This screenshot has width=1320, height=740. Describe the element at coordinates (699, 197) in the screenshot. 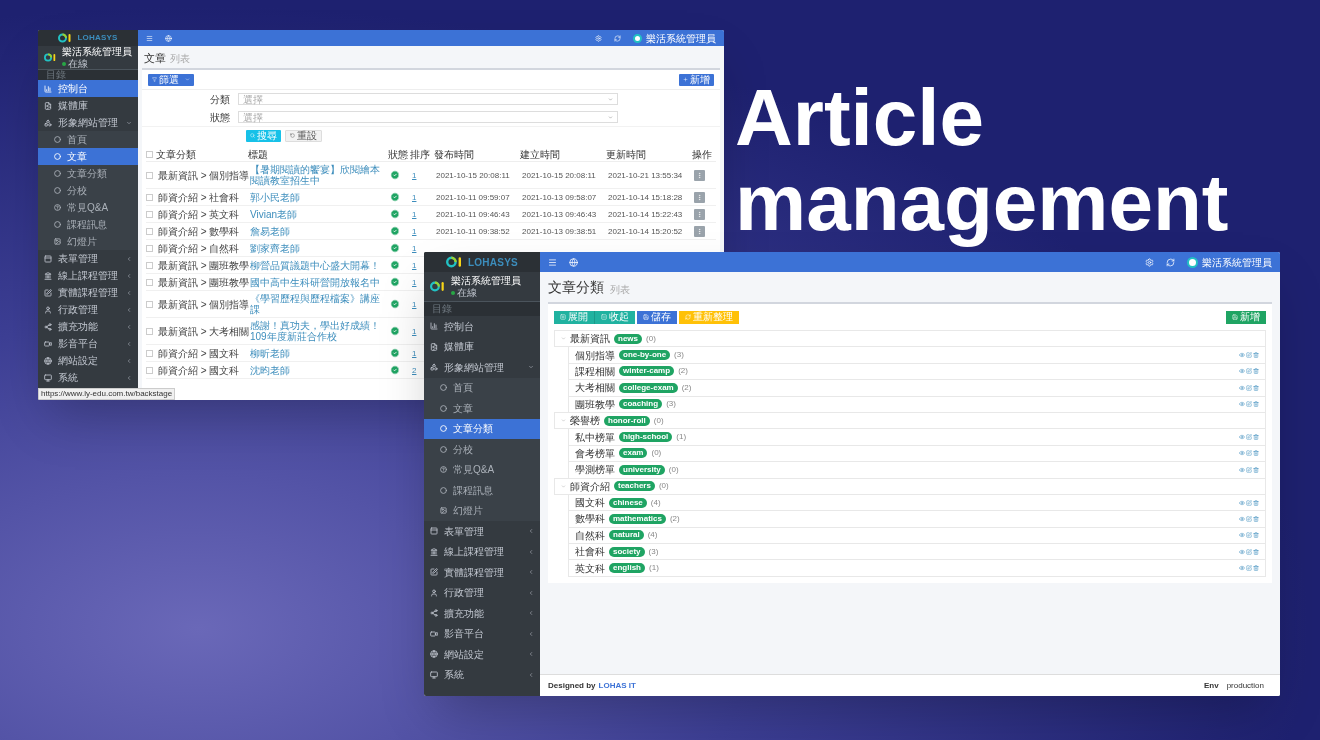

I see `more-button` at that location.